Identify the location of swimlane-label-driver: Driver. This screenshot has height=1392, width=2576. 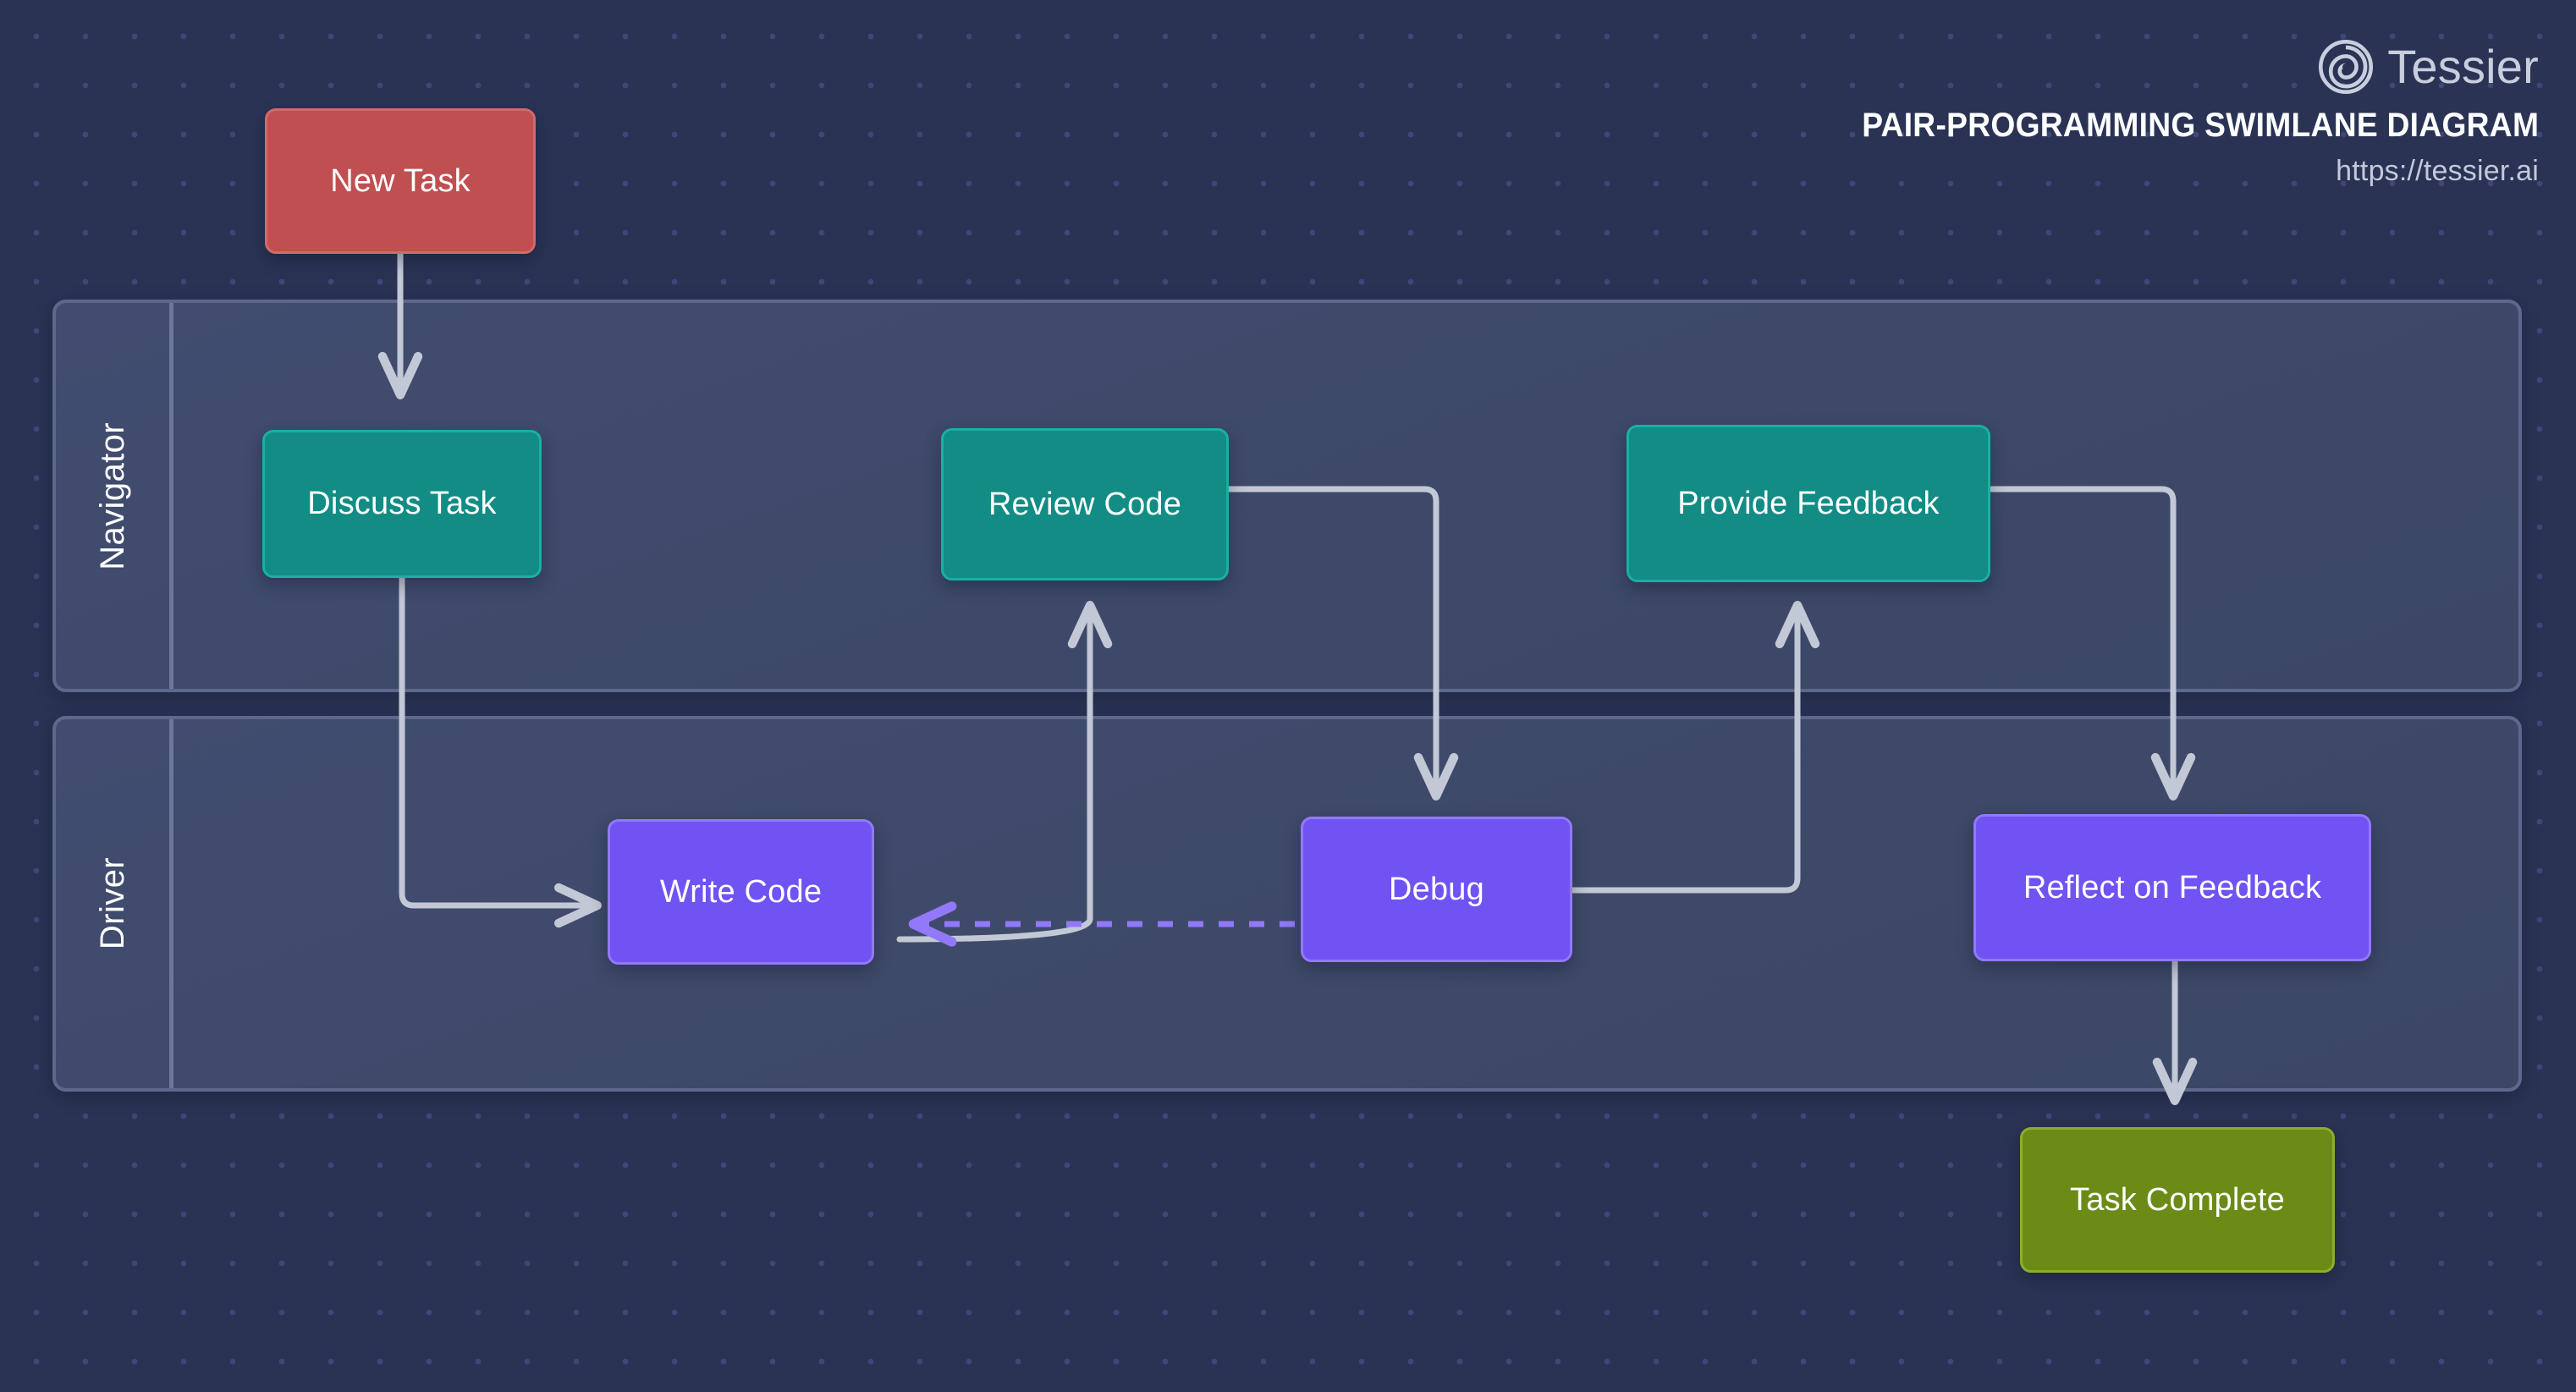
(112, 903).